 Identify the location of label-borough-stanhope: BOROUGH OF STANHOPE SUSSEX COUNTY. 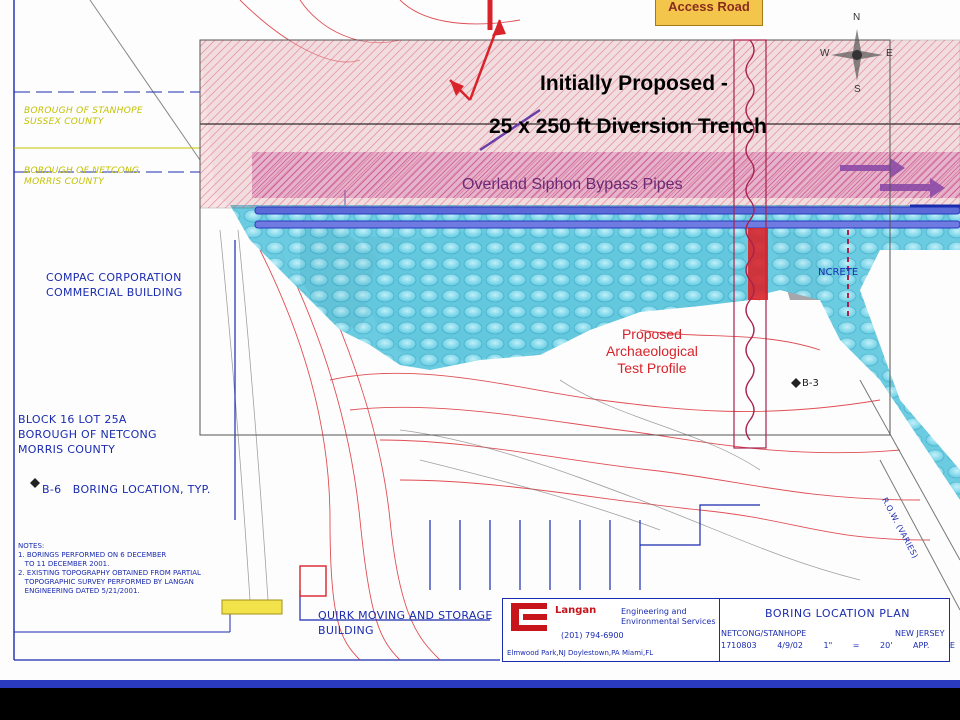
(83, 116).